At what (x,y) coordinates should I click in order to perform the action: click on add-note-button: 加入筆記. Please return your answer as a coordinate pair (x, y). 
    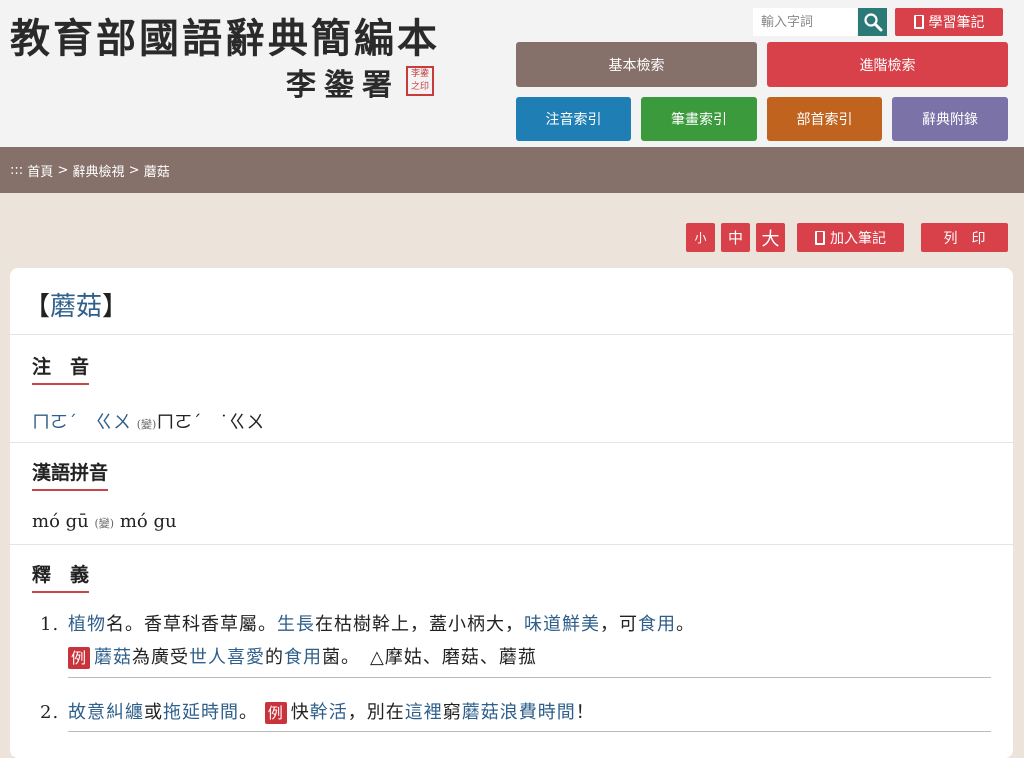
    Looking at the image, I should click on (850, 237).